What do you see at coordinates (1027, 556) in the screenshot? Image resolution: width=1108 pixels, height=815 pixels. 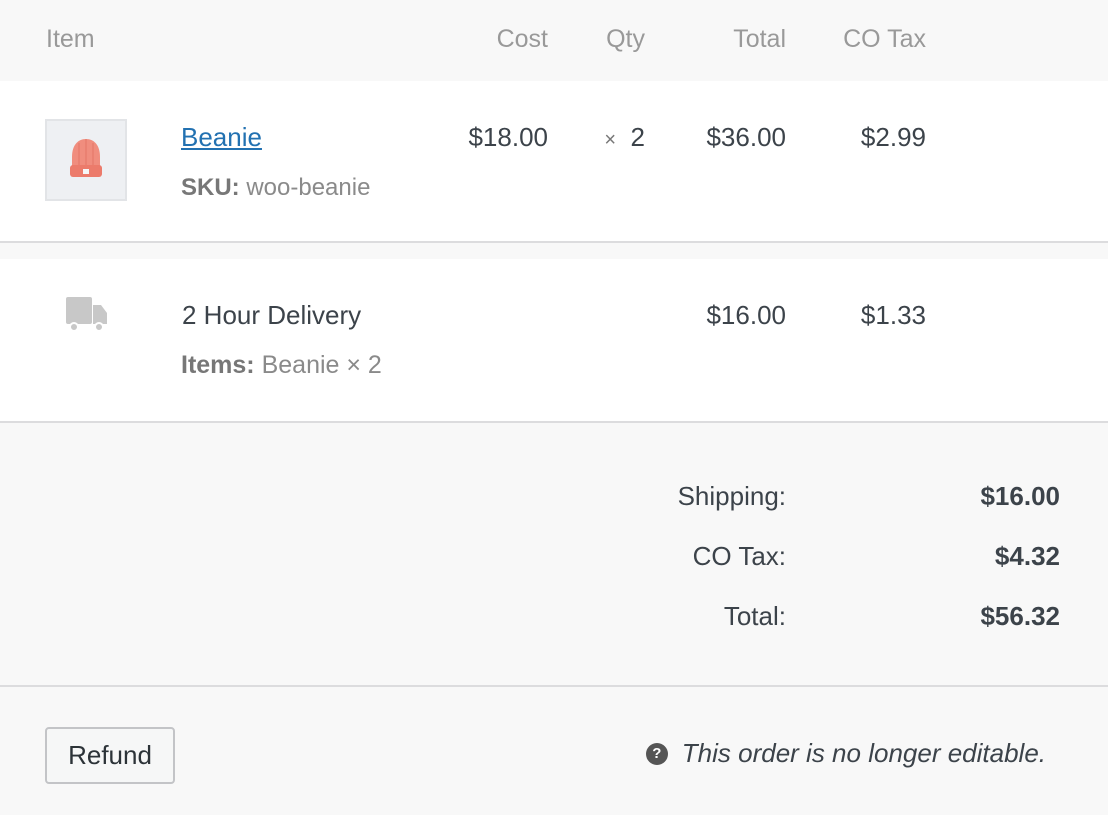 I see `tax-total-value: $4.32` at bounding box center [1027, 556].